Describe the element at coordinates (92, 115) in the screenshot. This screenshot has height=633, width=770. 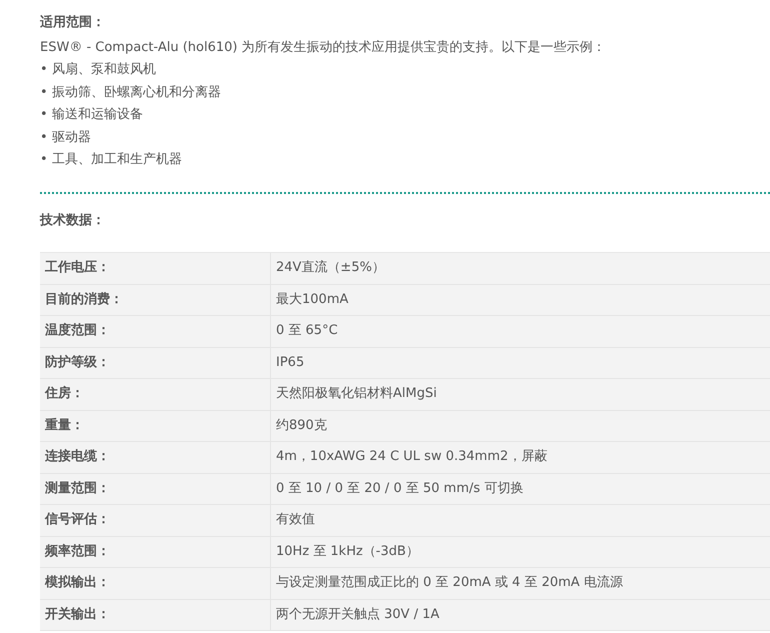
I see `list-item: • 输送和运输设备` at that location.